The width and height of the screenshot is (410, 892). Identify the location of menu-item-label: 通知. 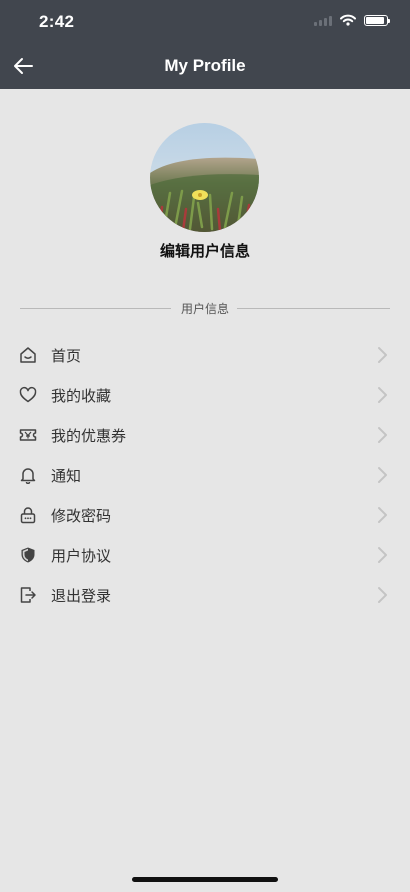
(66, 475).